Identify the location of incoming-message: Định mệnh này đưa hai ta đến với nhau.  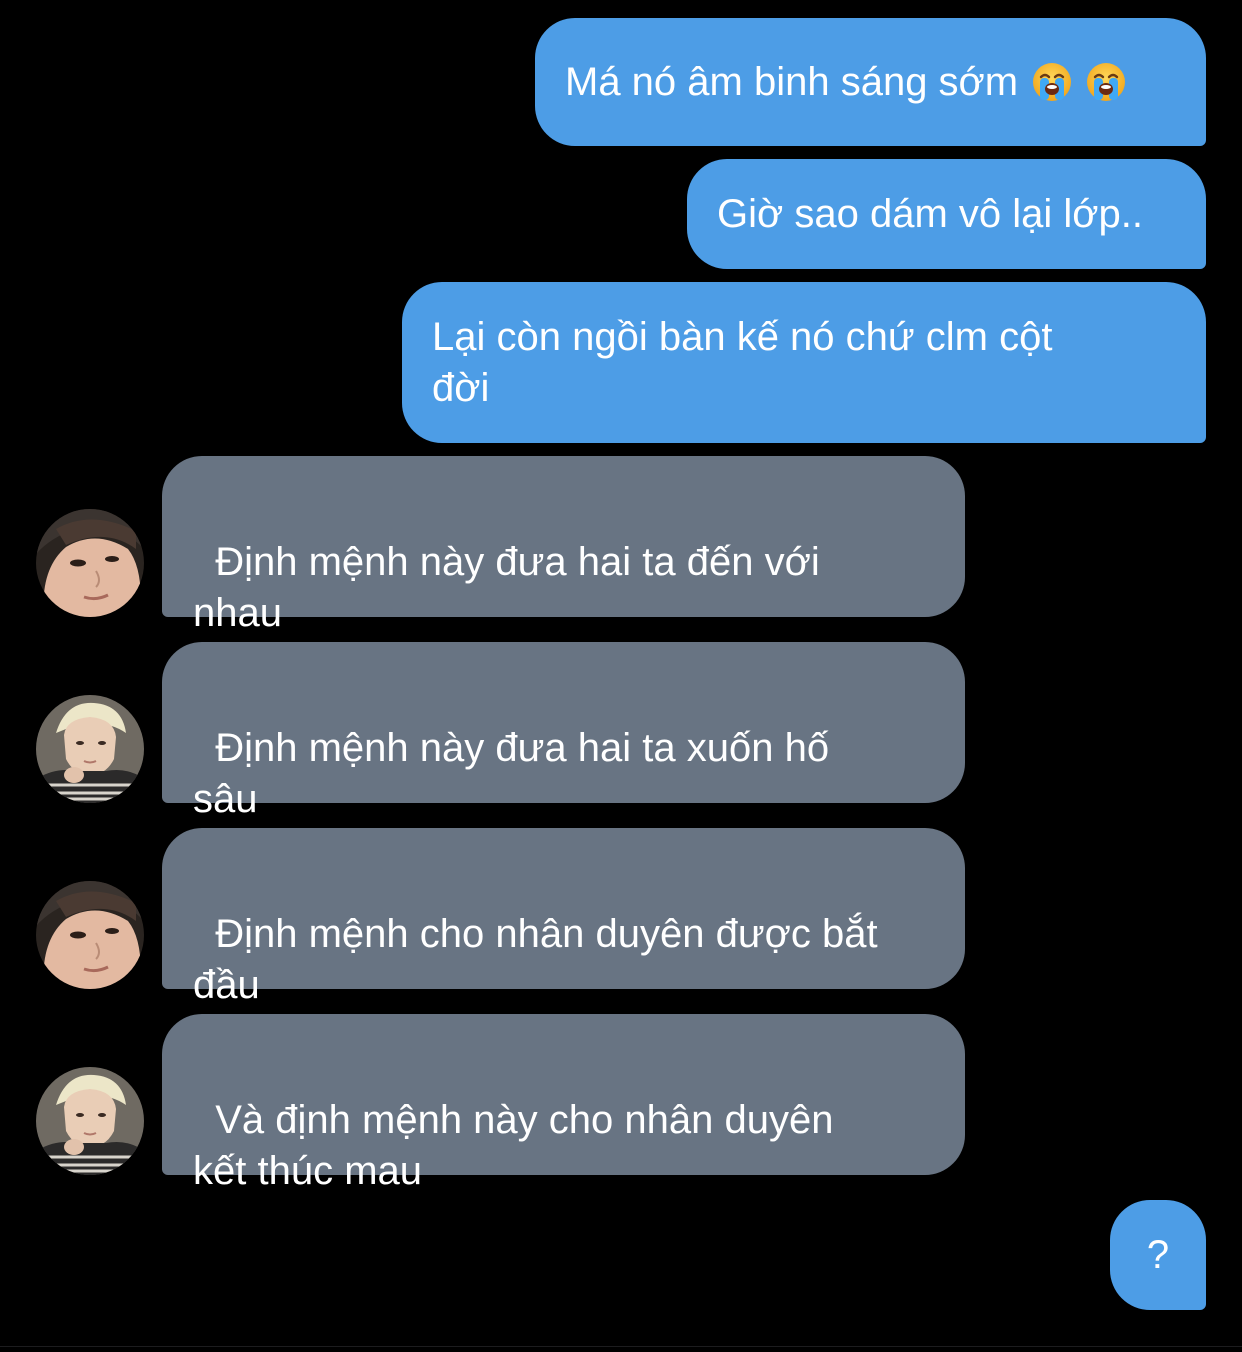
(563, 545).